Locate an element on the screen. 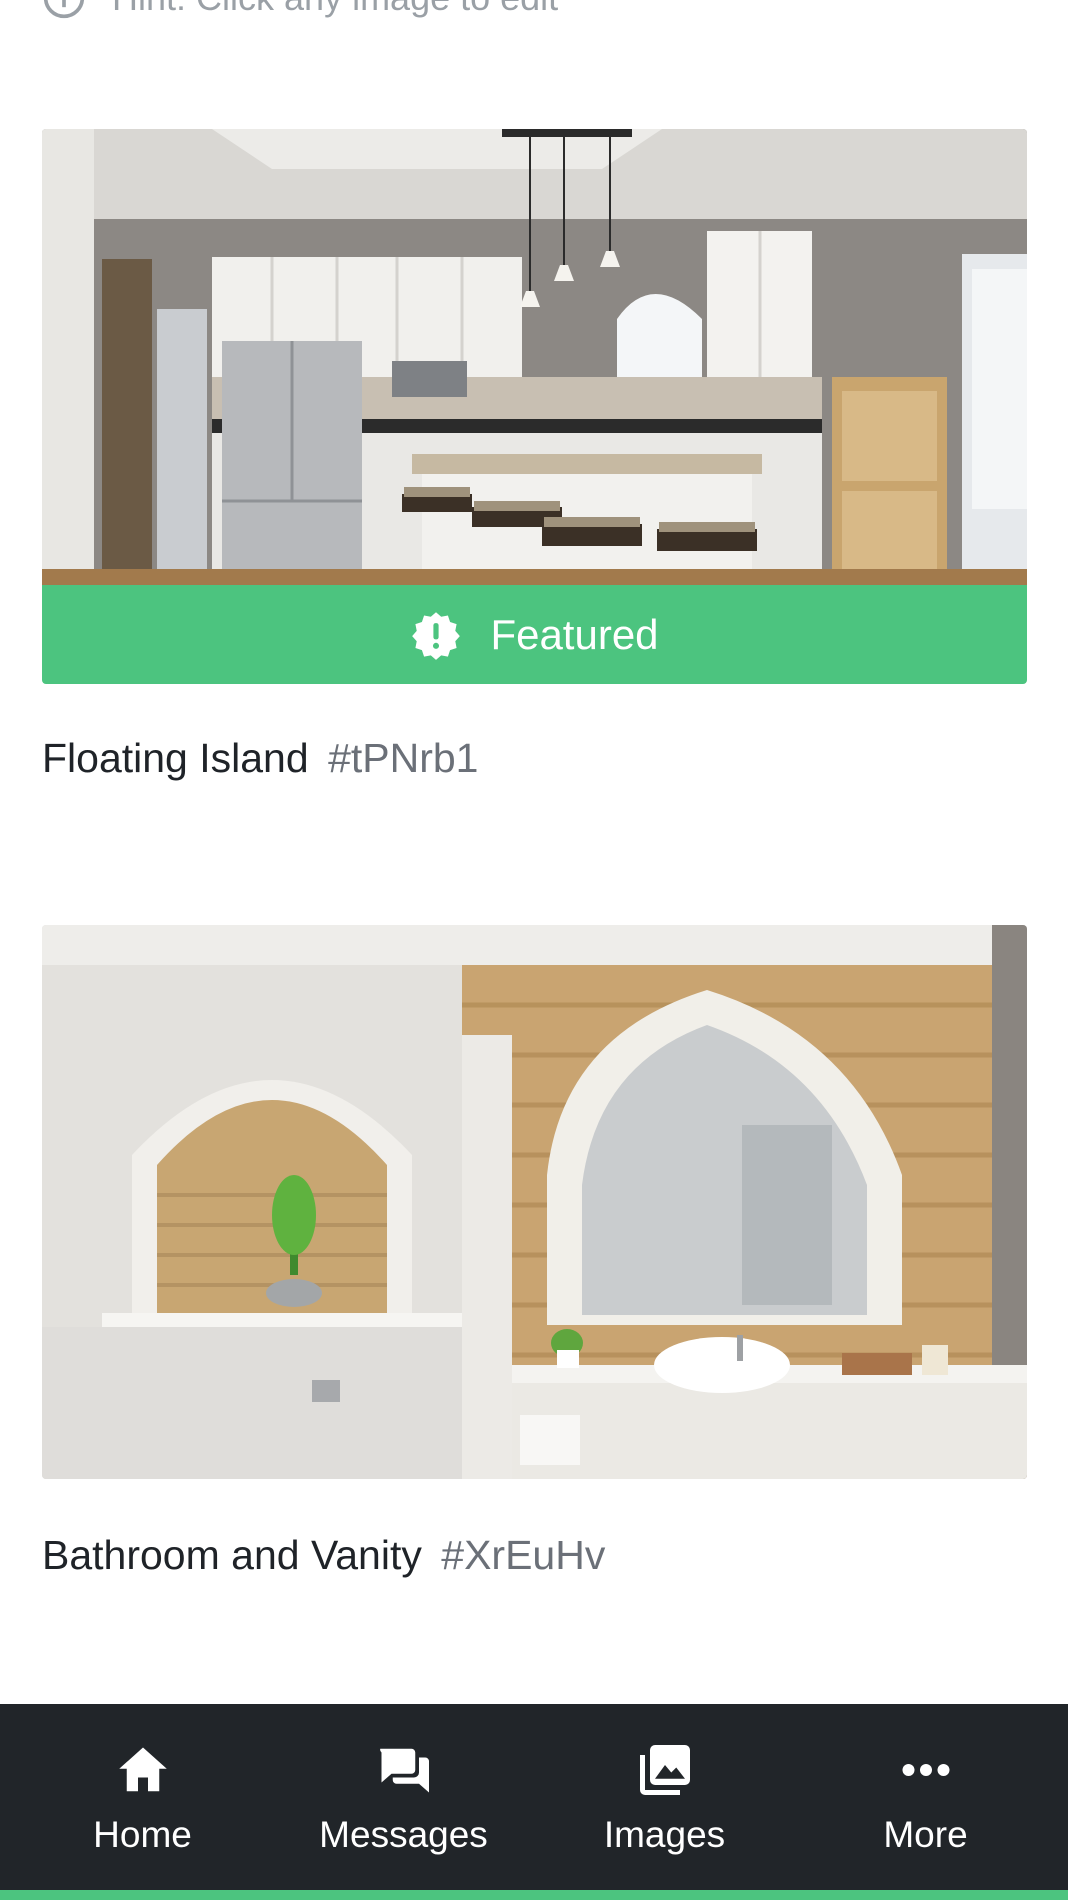  nav-label: More is located at coordinates (925, 1834).